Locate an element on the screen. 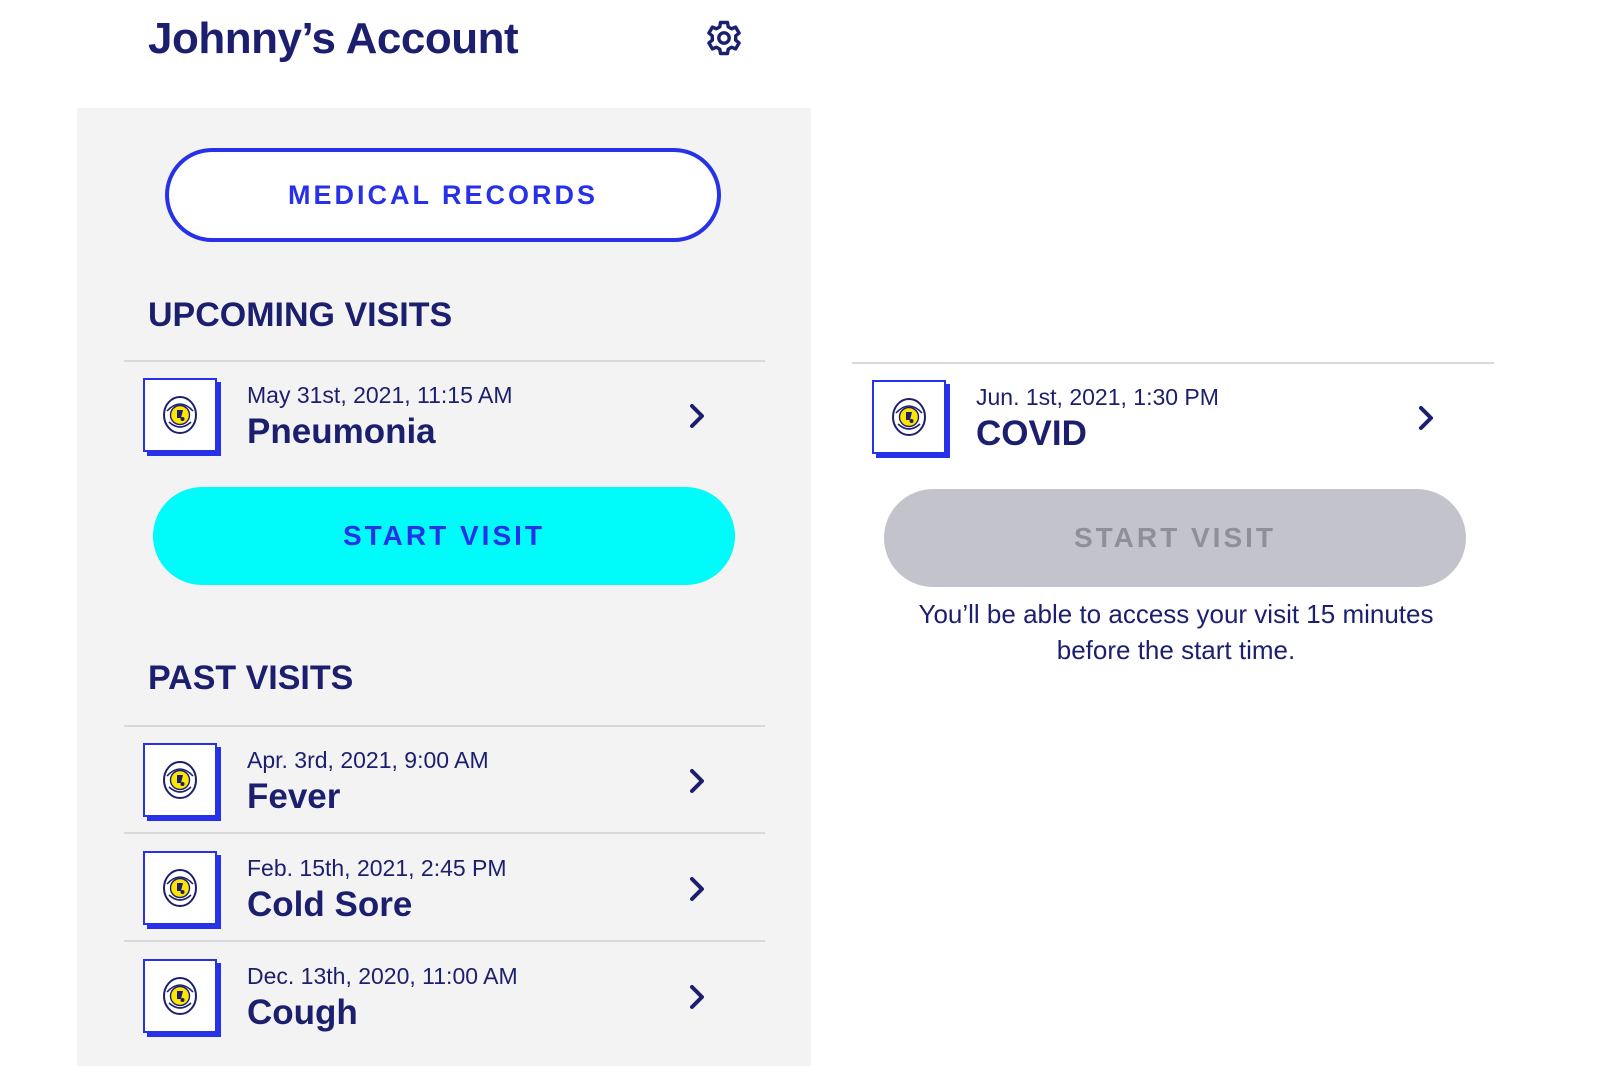 The width and height of the screenshot is (1600, 1066). visit-date: May 31st, 2021, 11:15 AM is located at coordinates (380, 395).